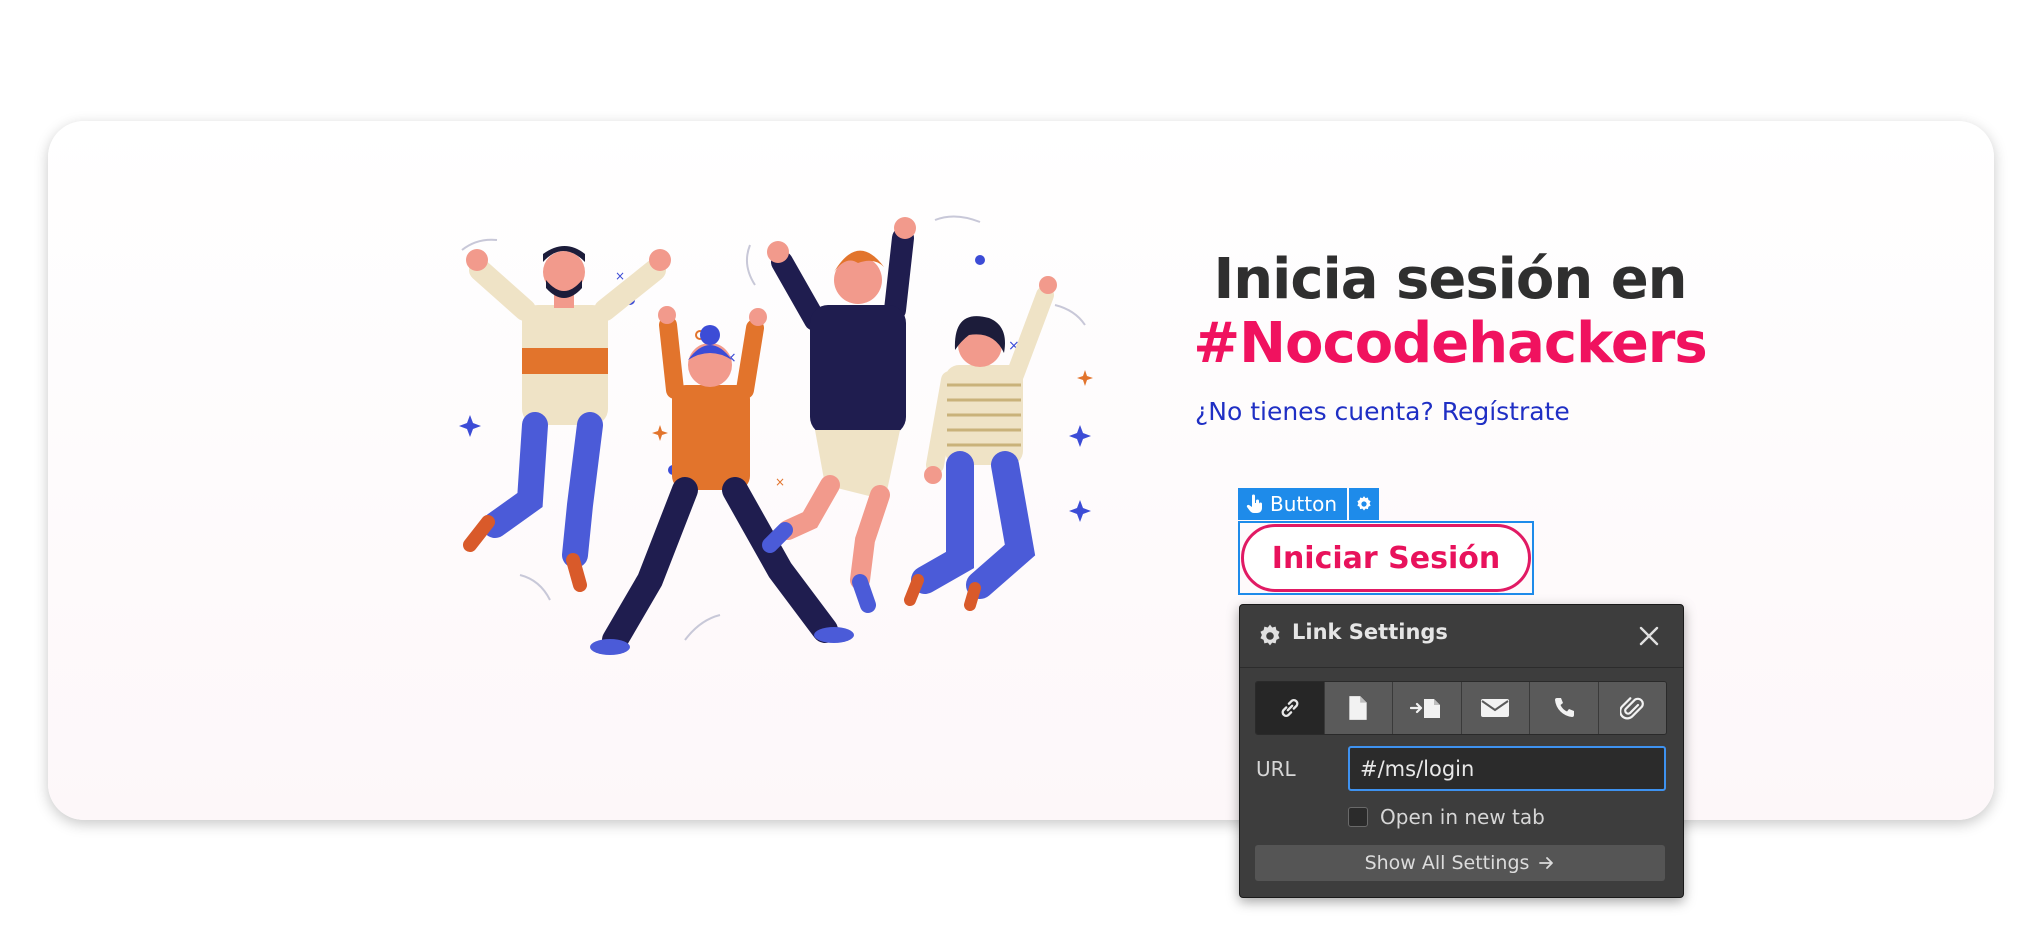  I want to click on element-tag: Button, so click(1308, 504).